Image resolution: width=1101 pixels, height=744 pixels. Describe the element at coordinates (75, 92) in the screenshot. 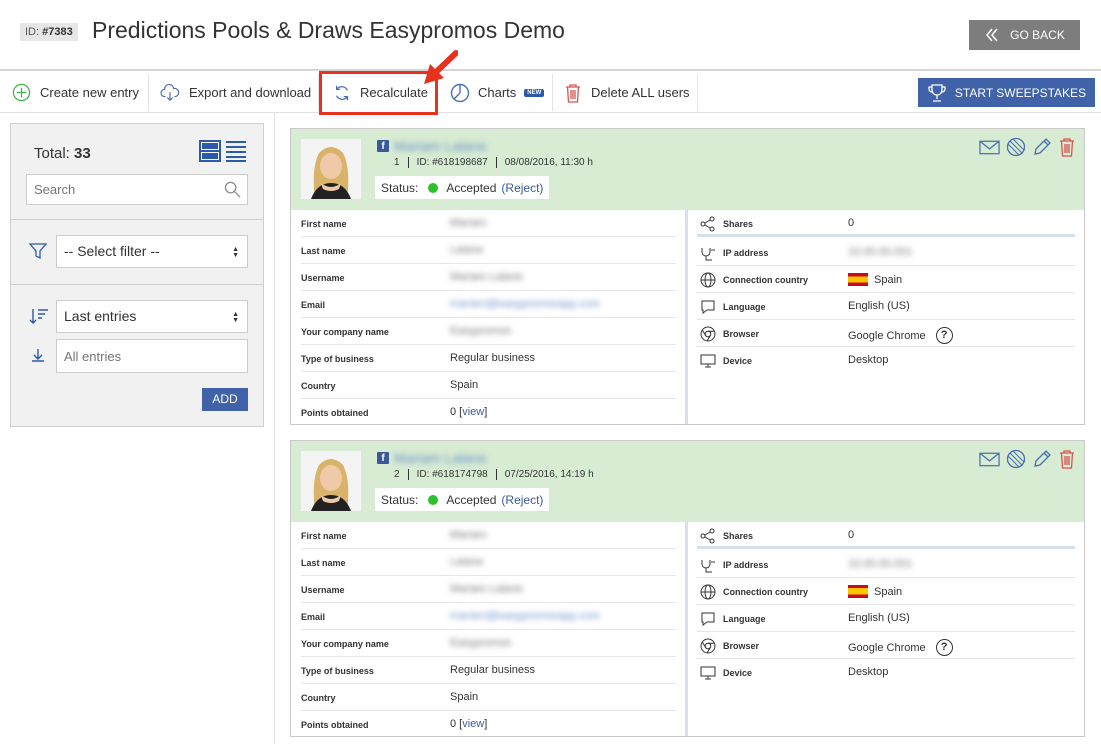

I see `create-entry-button: Create new entry` at that location.